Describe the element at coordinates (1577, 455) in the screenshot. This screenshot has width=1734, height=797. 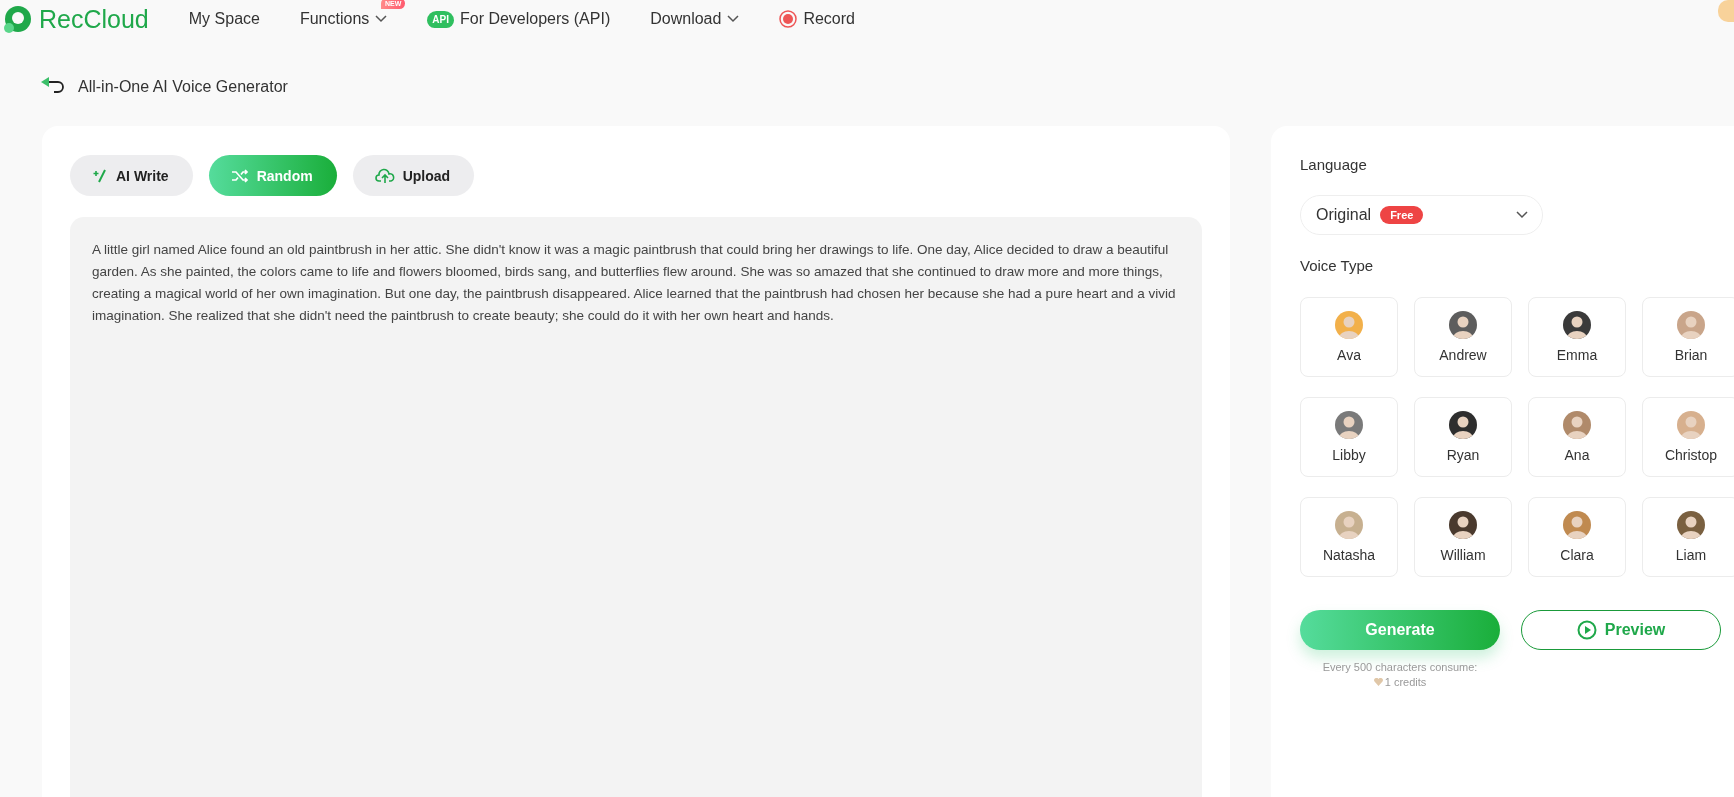
I see `voice-name: Ana` at that location.